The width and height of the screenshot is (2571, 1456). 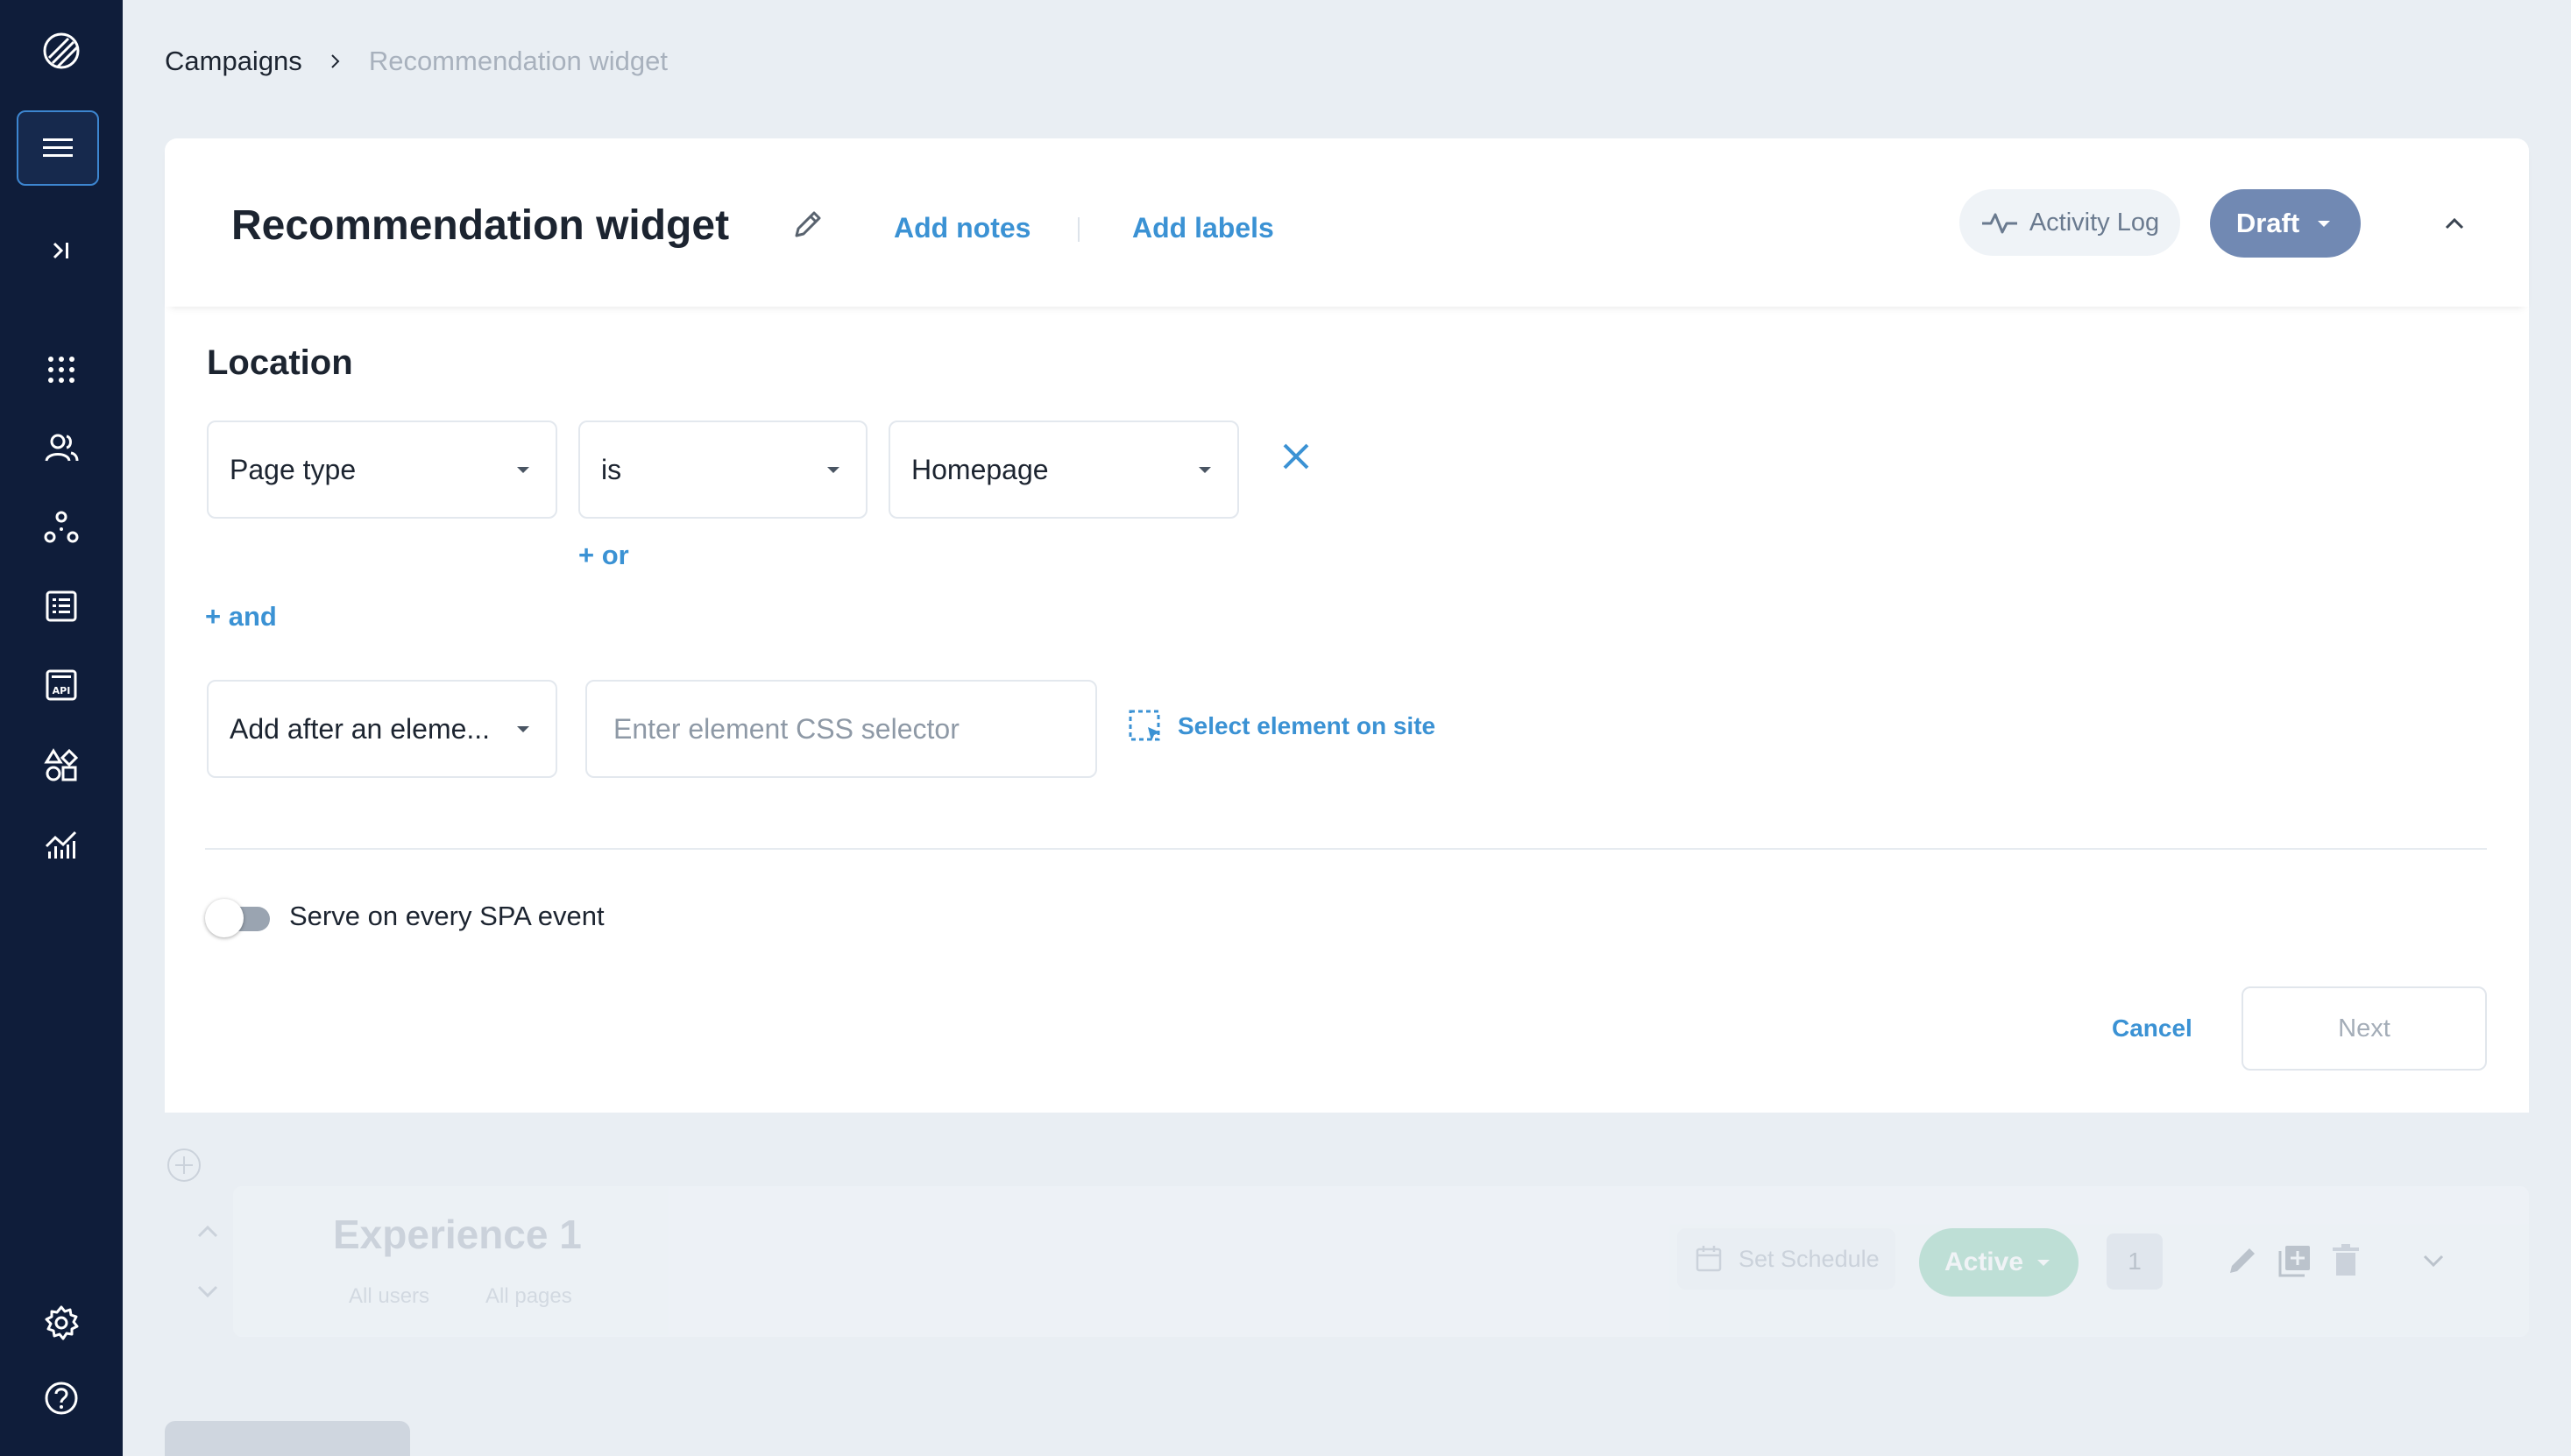 I want to click on toggle-knob, so click(x=224, y=918).